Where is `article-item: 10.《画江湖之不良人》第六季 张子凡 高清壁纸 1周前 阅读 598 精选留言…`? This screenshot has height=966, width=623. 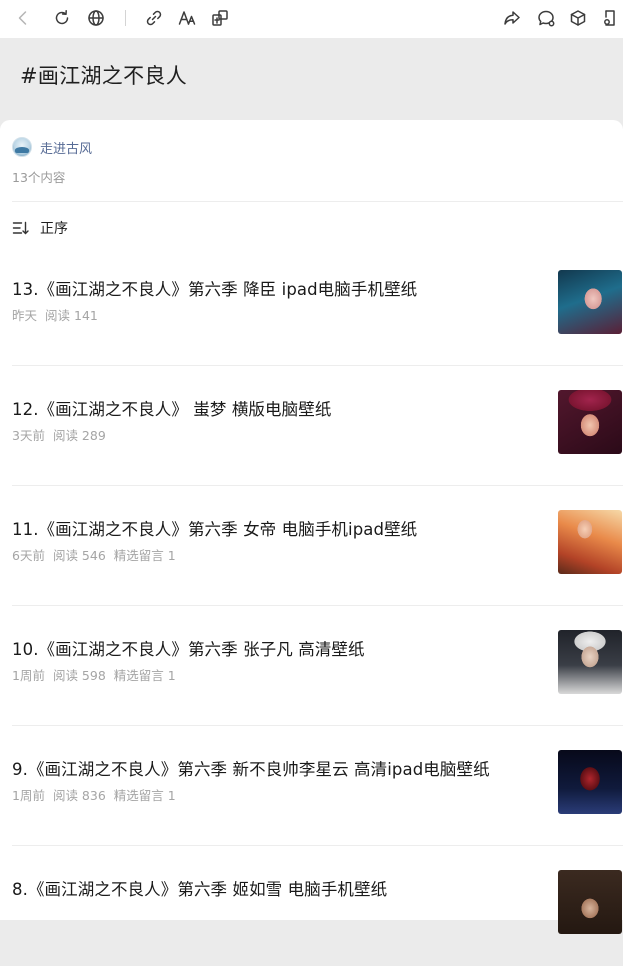
article-item: 10.《画江湖之不良人》第六季 张子凡 高清壁纸 1周前 阅读 598 精选留言… is located at coordinates (311, 666).